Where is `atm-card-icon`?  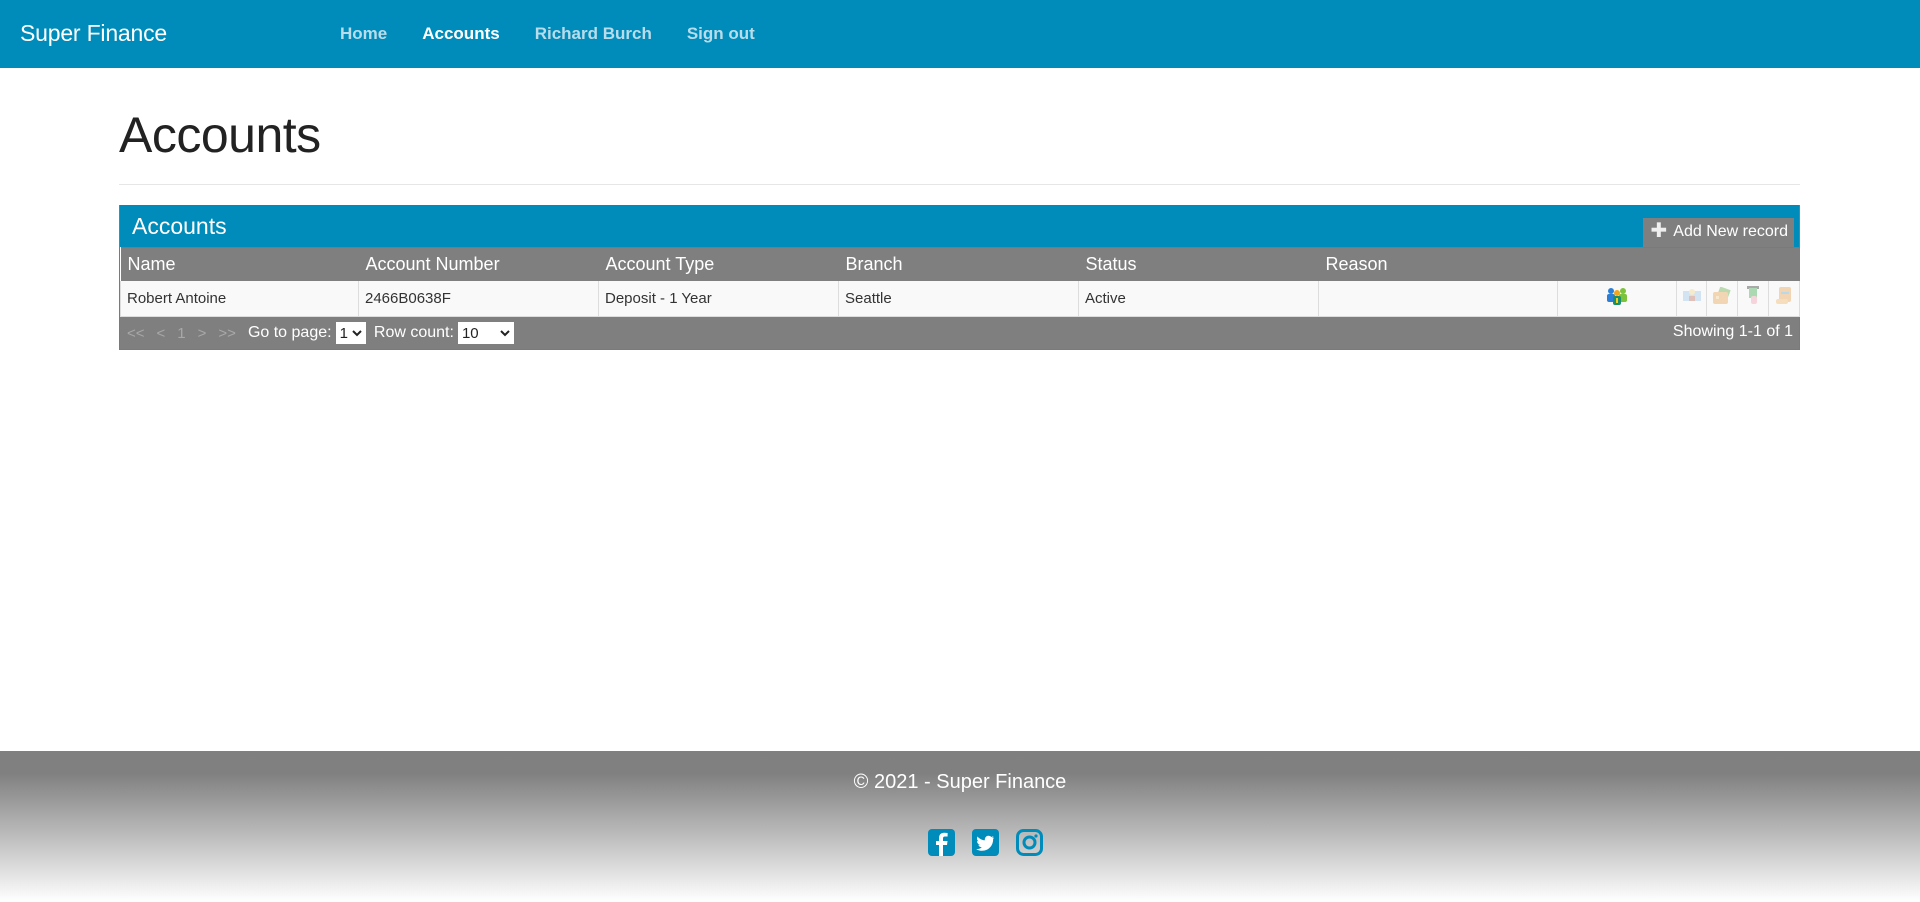 atm-card-icon is located at coordinates (1753, 296).